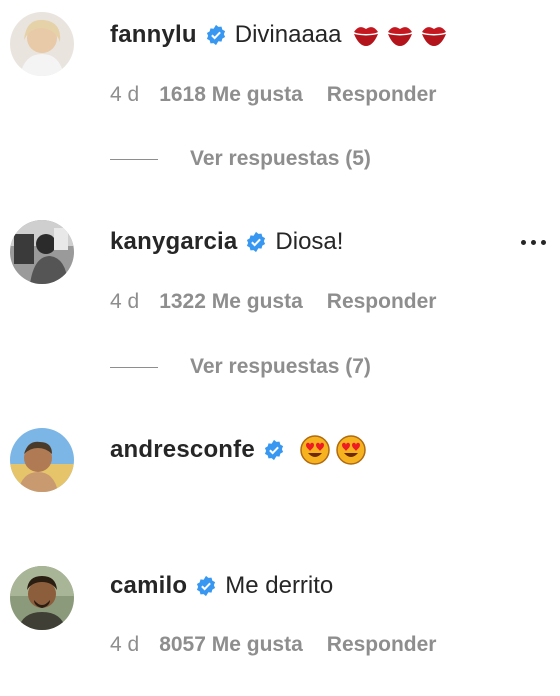  Describe the element at coordinates (231, 645) in the screenshot. I see `like-count: 8057 Me gusta` at that location.